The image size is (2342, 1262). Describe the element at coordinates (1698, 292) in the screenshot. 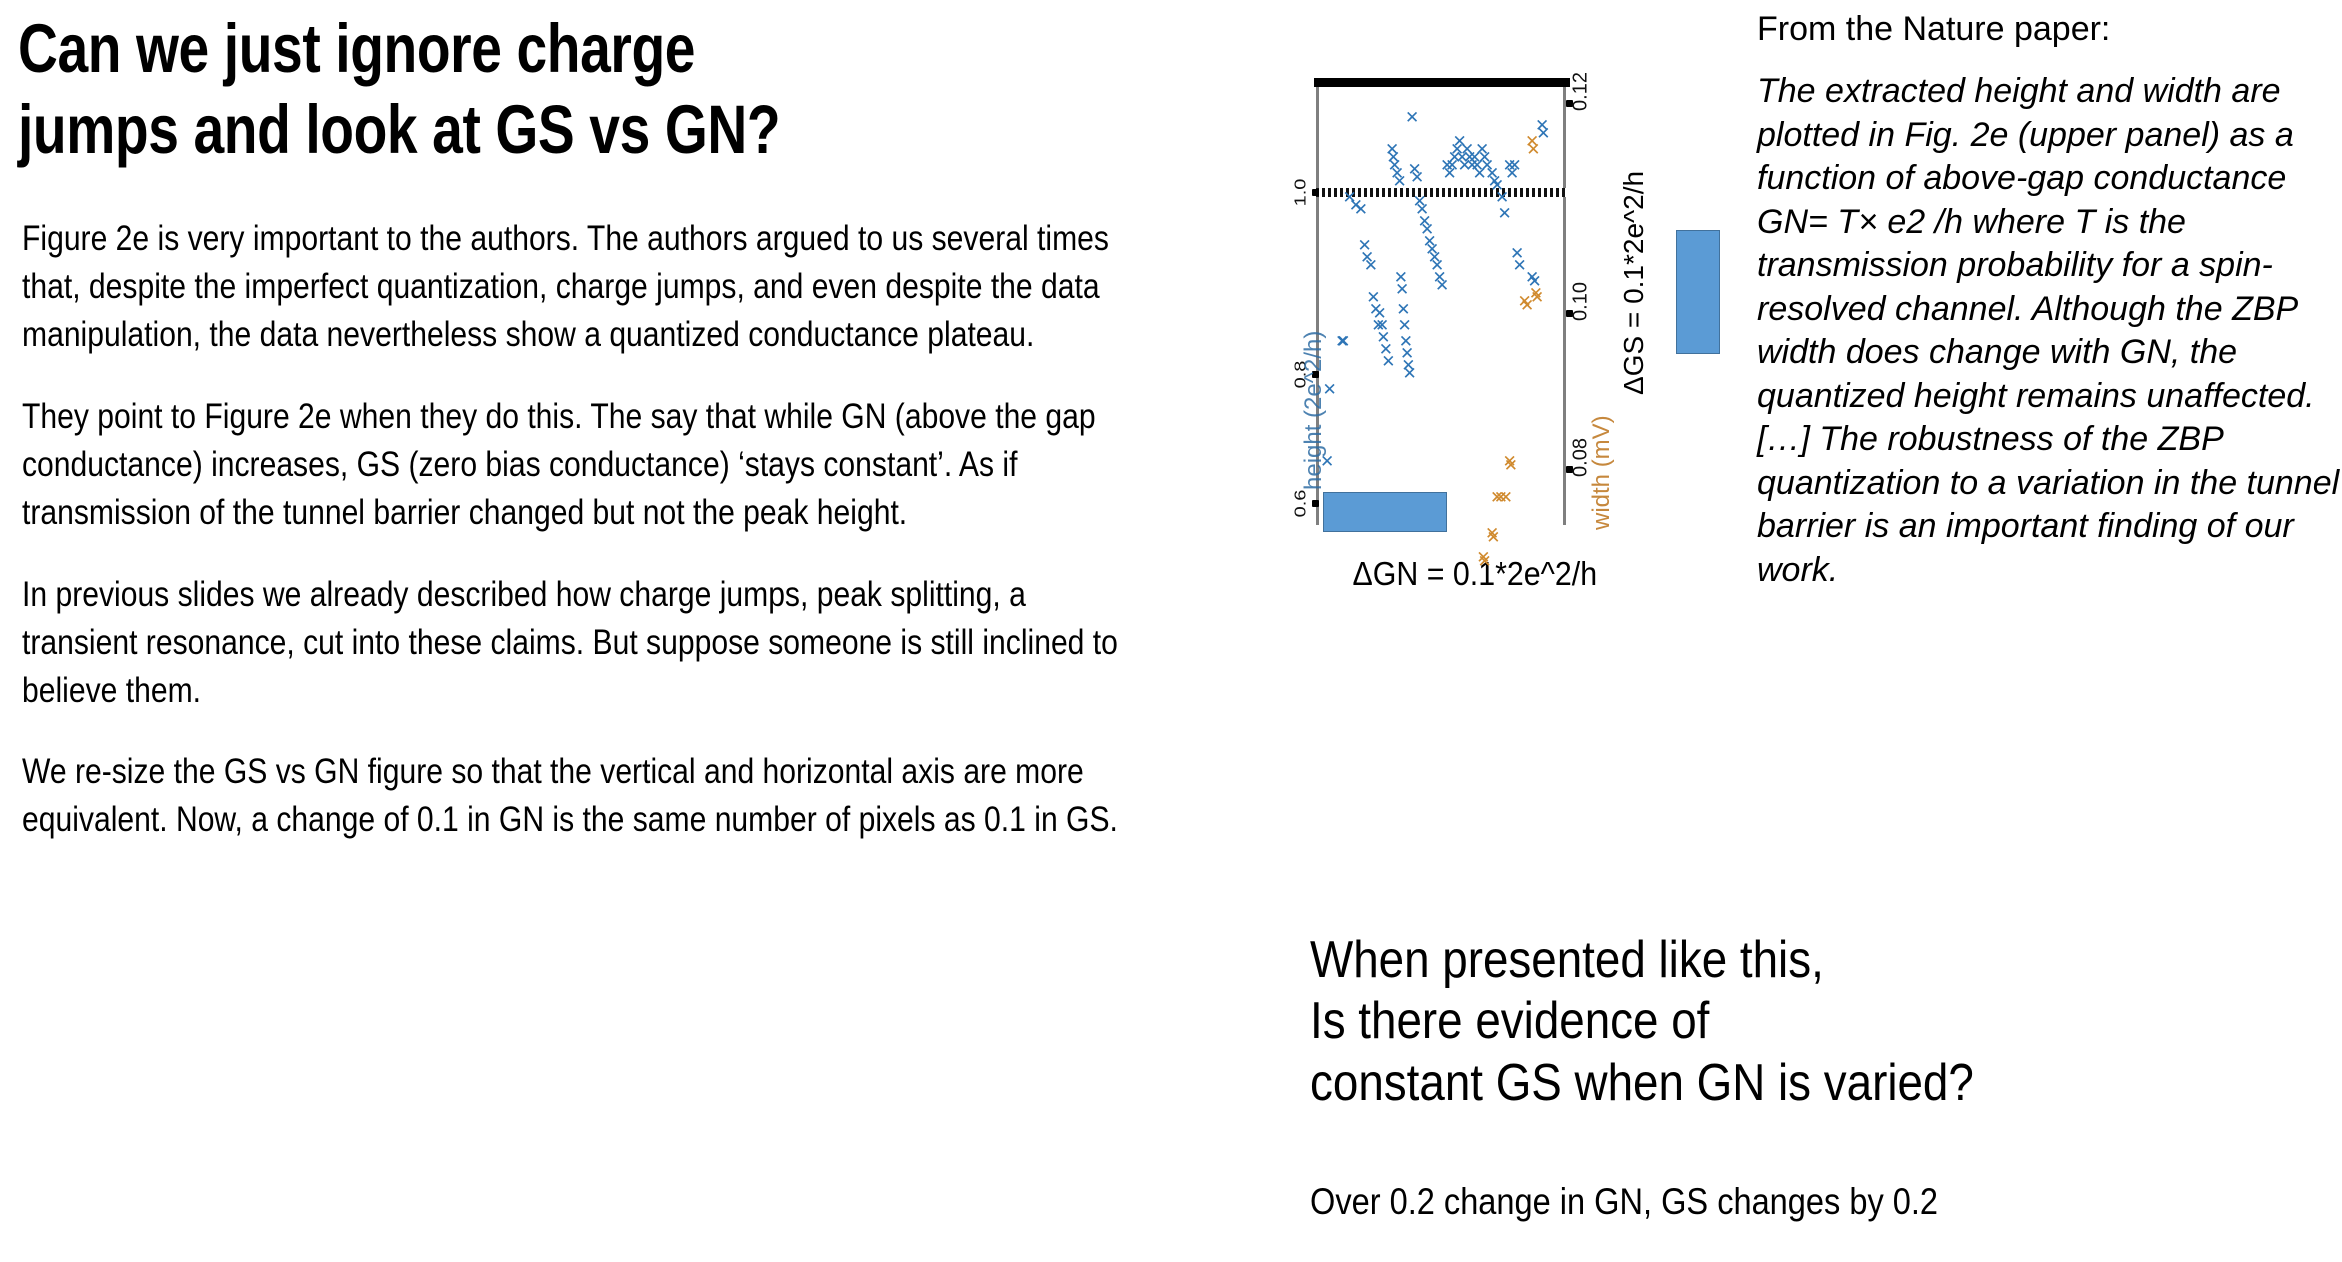

I see `delta-gs-scale-bar` at that location.